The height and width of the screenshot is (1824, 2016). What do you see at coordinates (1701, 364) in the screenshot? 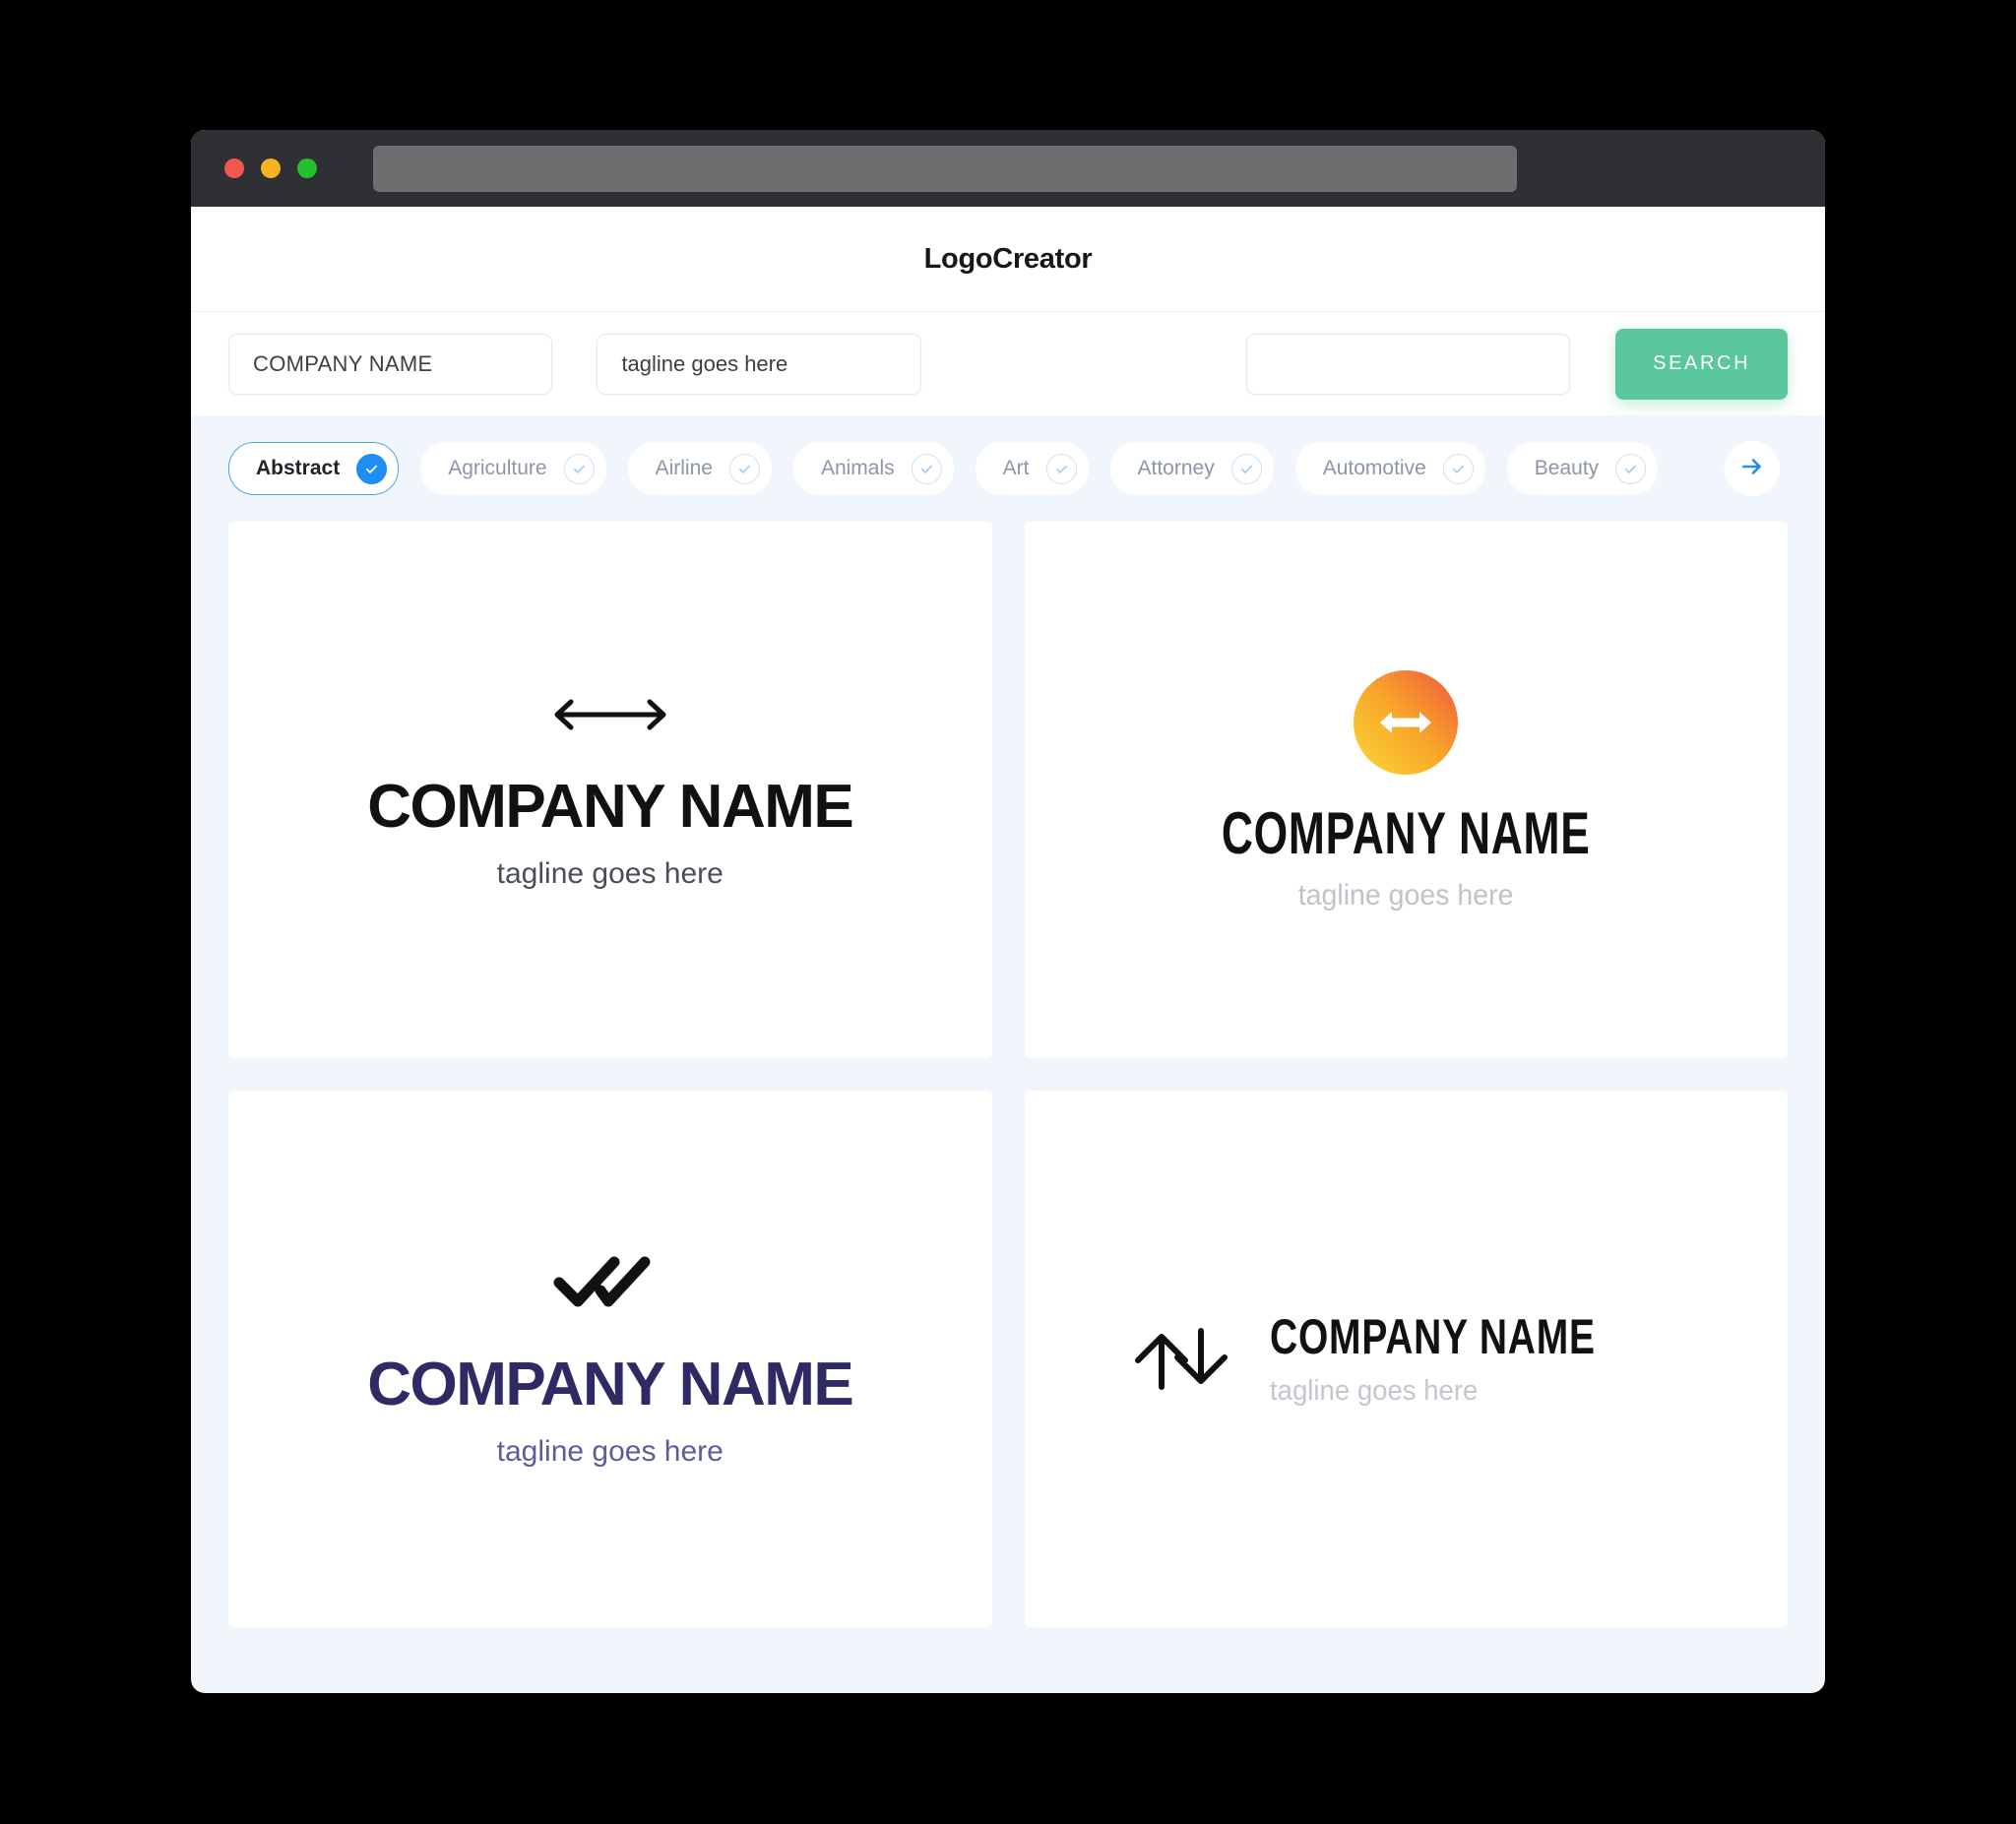
I see `search-button: SEARCH` at bounding box center [1701, 364].